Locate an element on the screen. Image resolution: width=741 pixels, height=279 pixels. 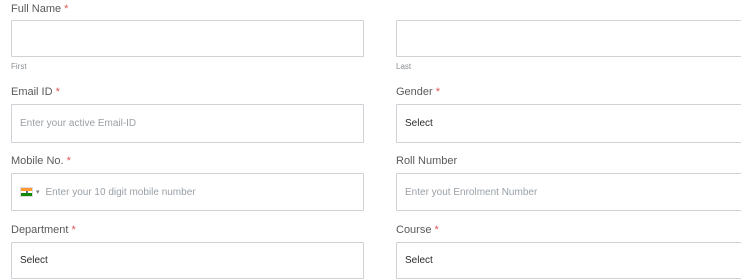
roll-number-input is located at coordinates (569, 192).